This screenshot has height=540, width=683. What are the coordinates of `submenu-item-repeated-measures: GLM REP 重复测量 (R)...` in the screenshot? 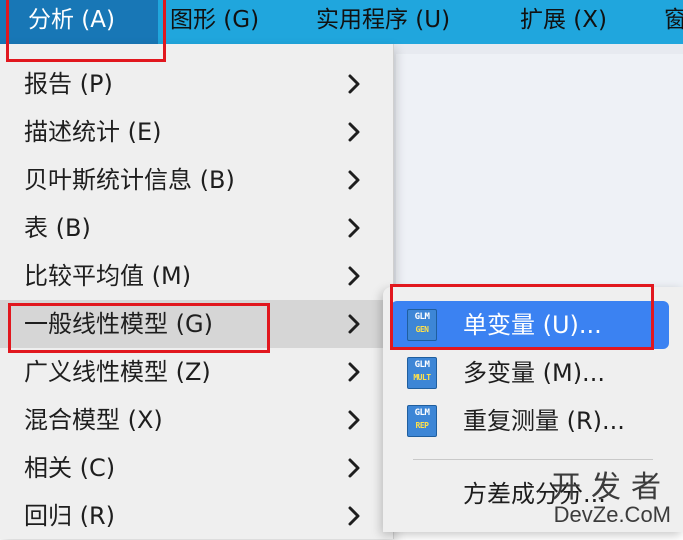 It's located at (533, 421).